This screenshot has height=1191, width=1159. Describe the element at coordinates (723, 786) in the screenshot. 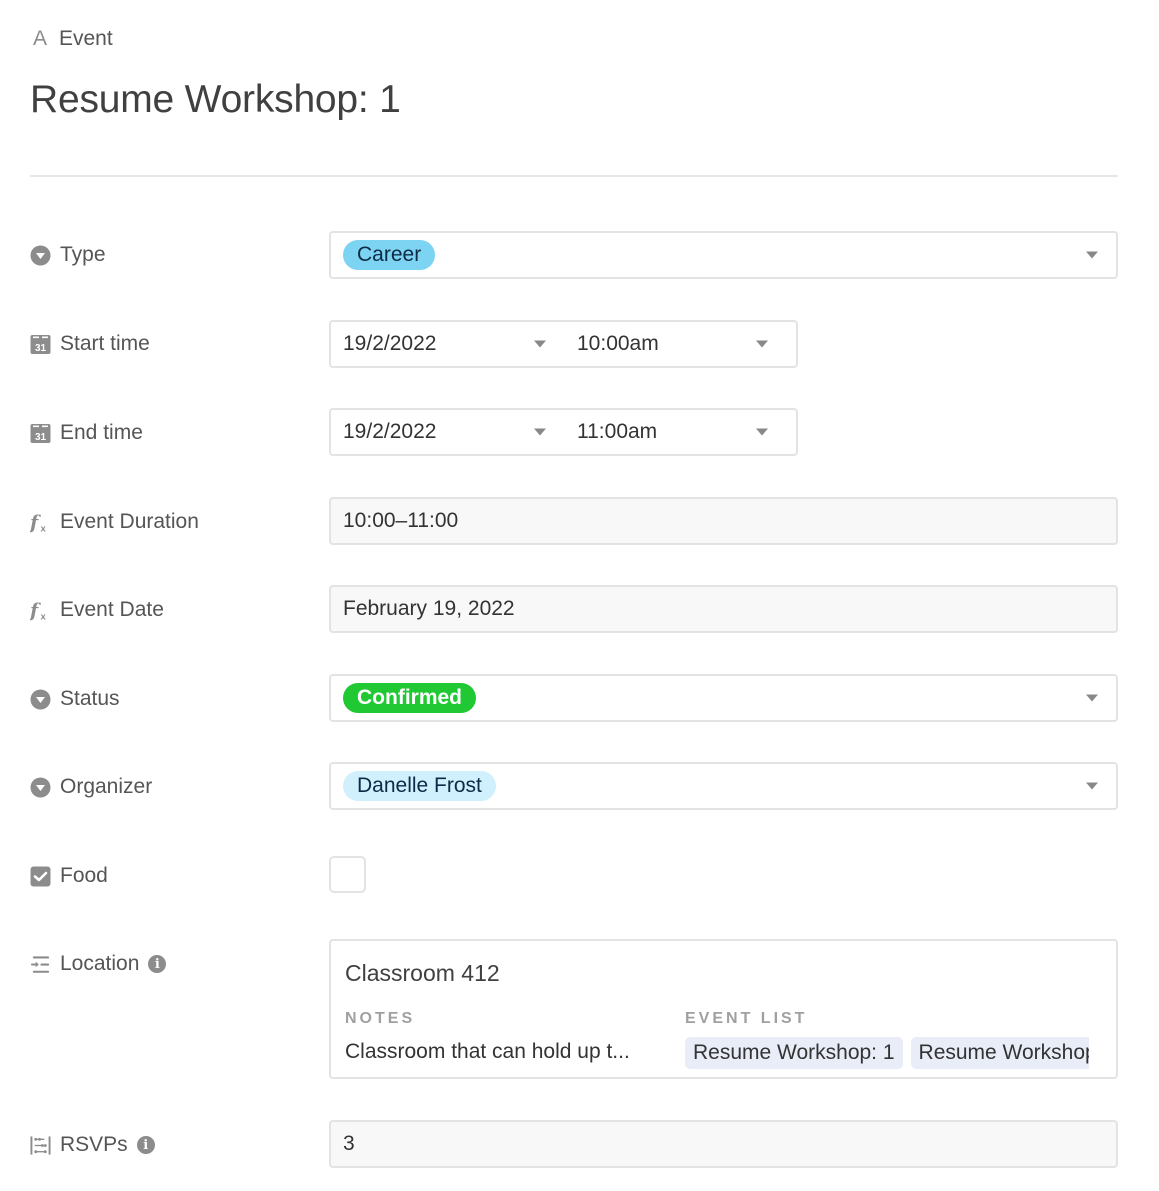

I see `organizer-select: Danelle Frost` at that location.